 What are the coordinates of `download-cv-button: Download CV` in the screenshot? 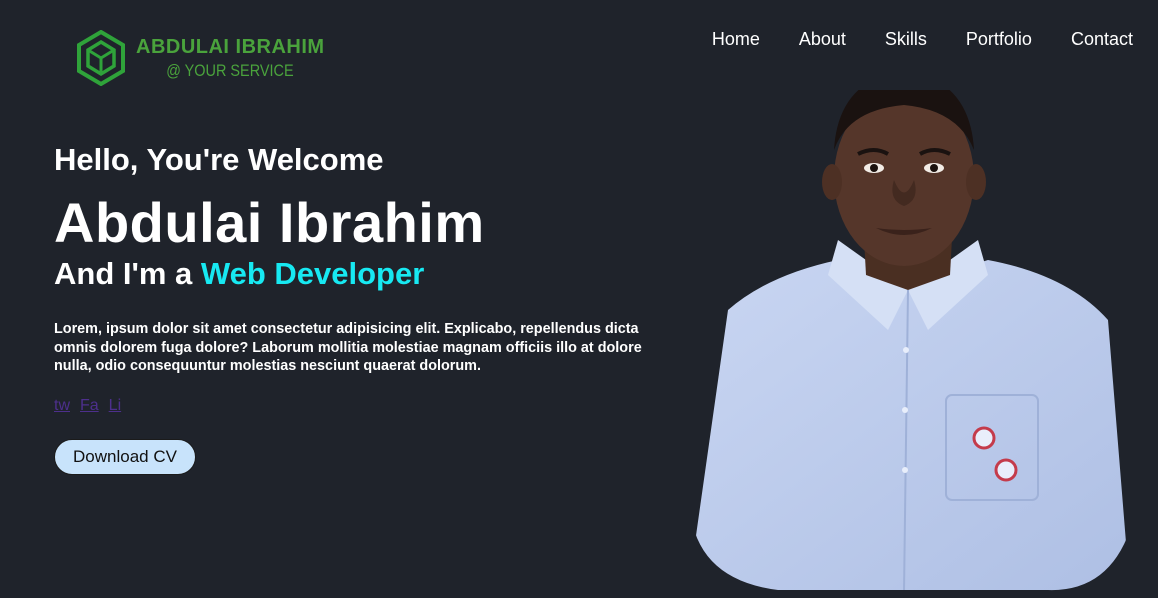 It's located at (125, 457).